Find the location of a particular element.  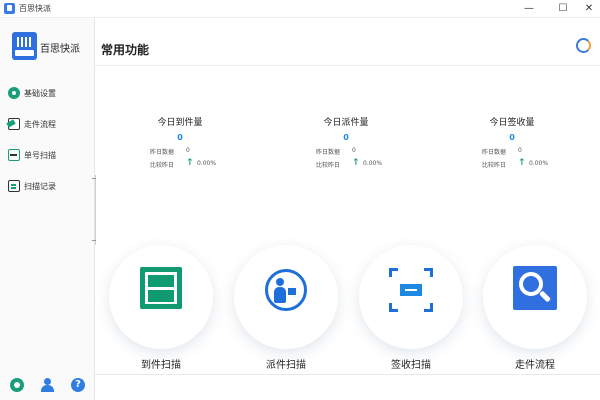

gear-icon is located at coordinates (14, 93).